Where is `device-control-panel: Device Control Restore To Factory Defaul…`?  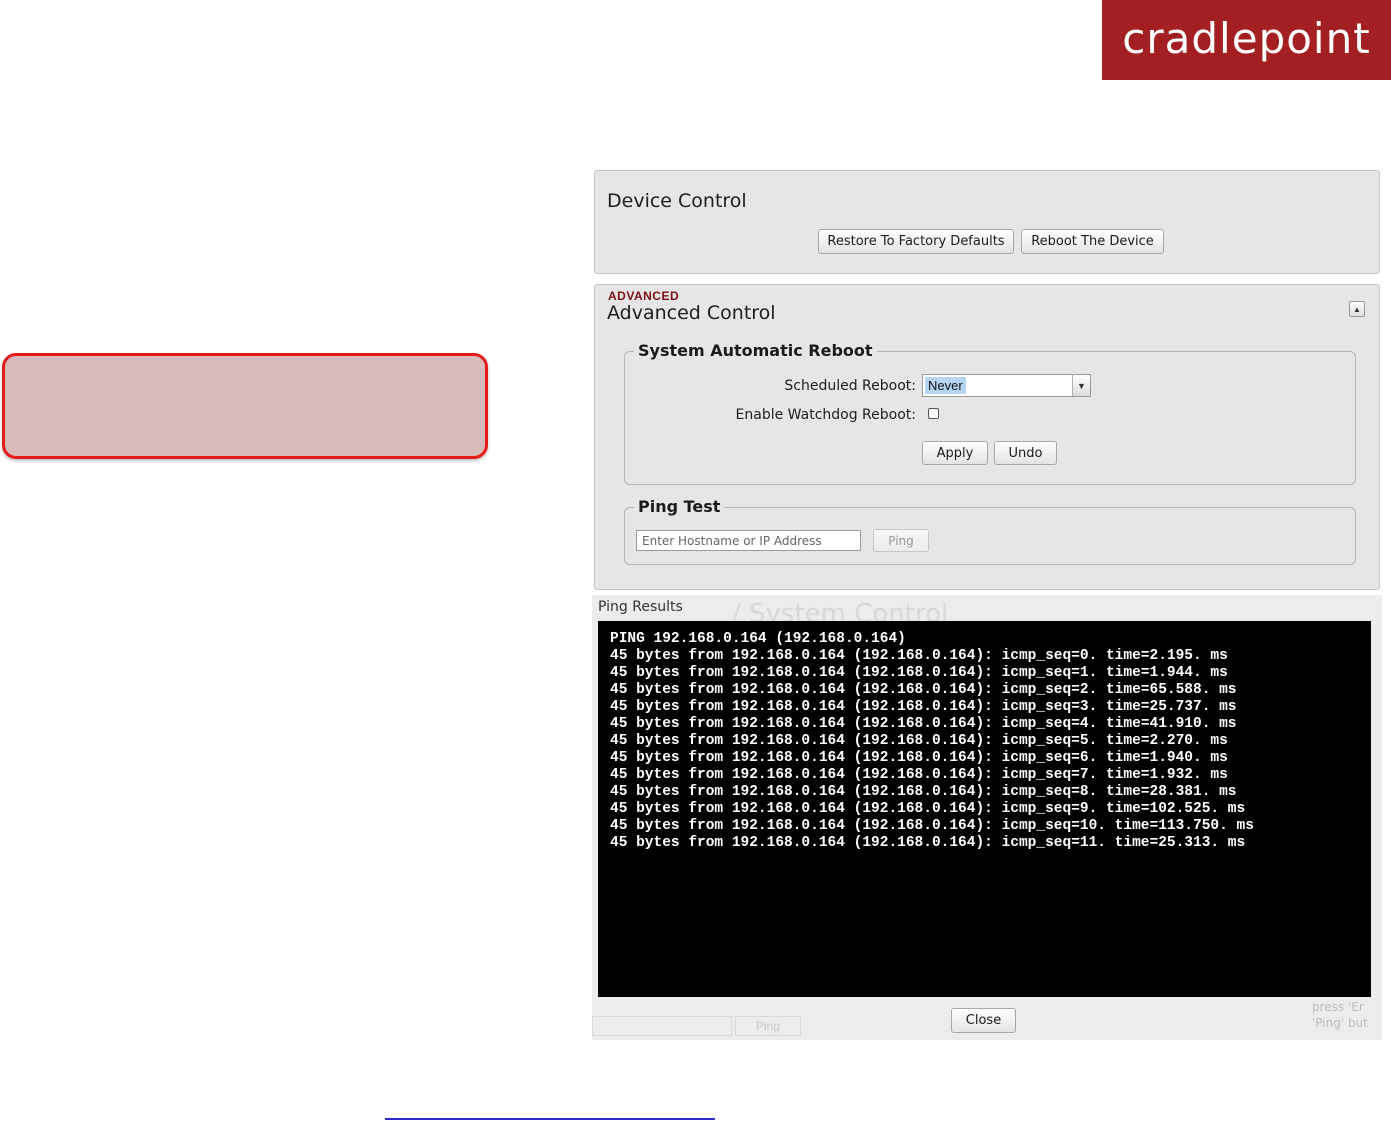
device-control-panel: Device Control Restore To Factory Defaul… is located at coordinates (987, 222).